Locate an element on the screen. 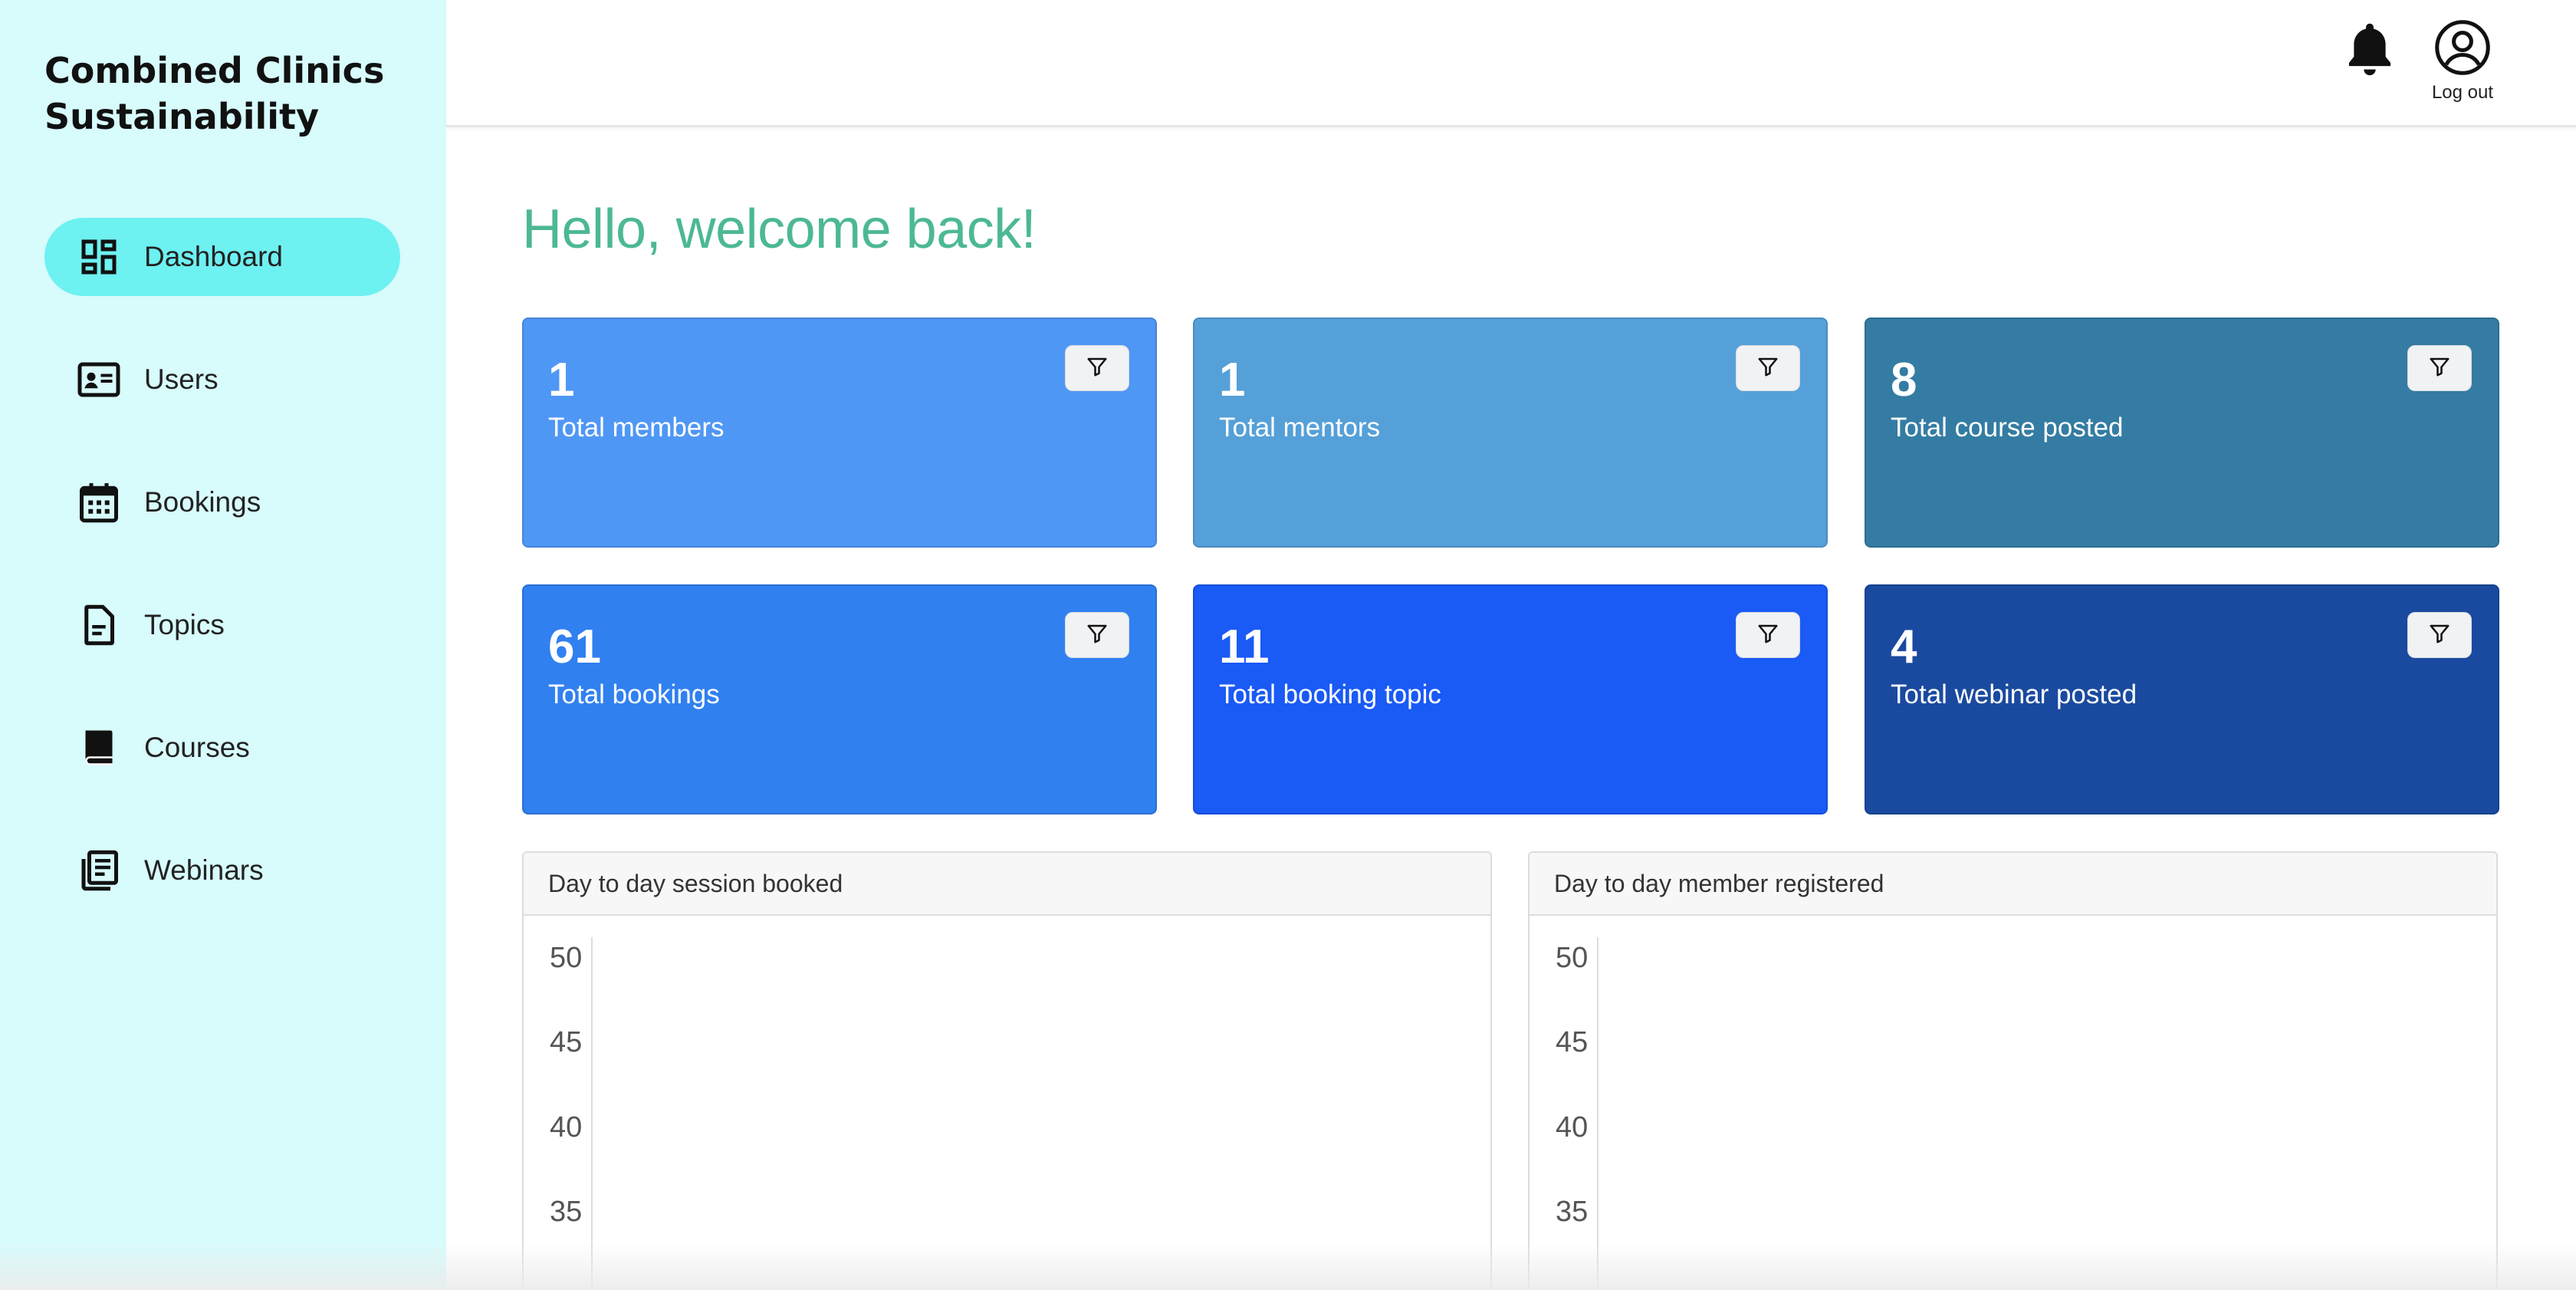 Image resolution: width=2576 pixels, height=1290 pixels. stat-card-total-bookings: 61 Total bookings is located at coordinates (839, 699).